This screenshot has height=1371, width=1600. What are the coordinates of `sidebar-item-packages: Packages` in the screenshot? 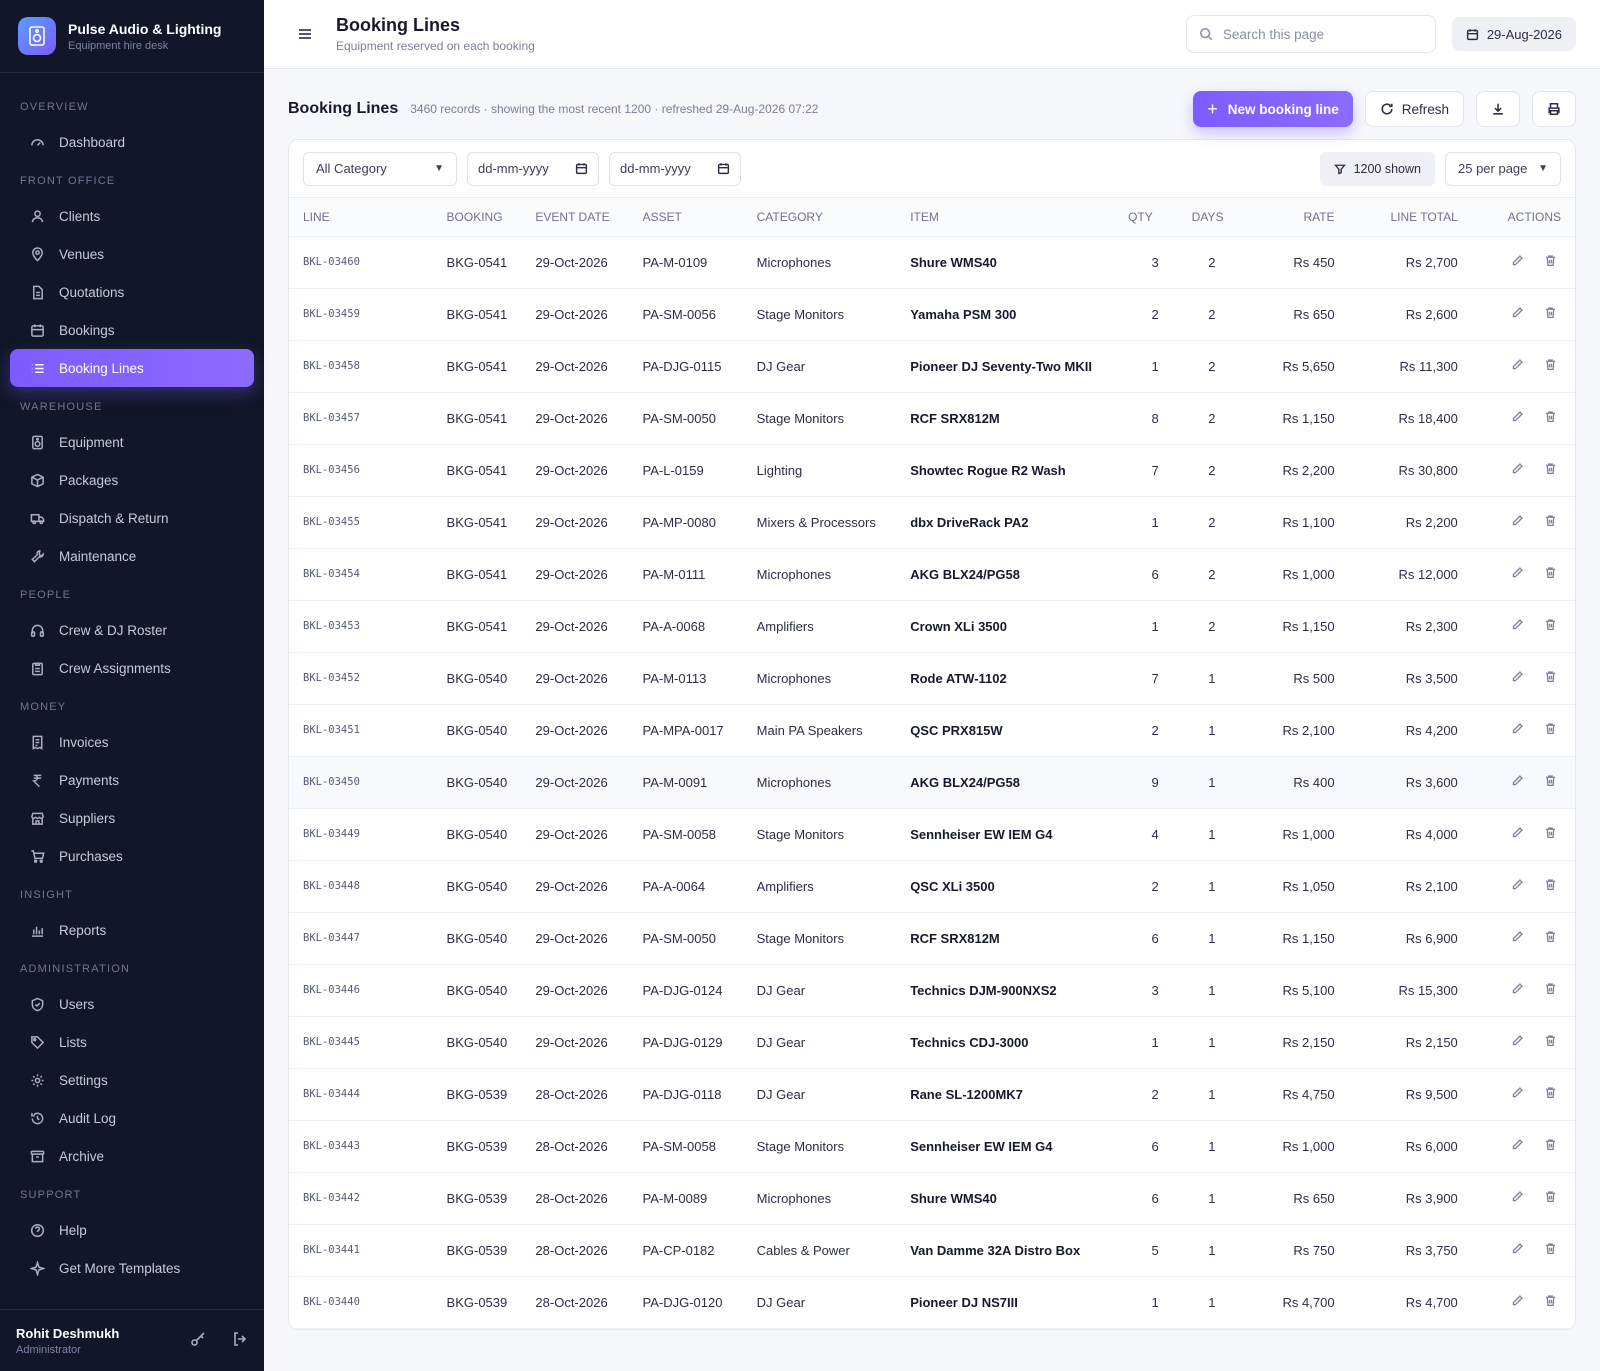 It's located at (132, 480).